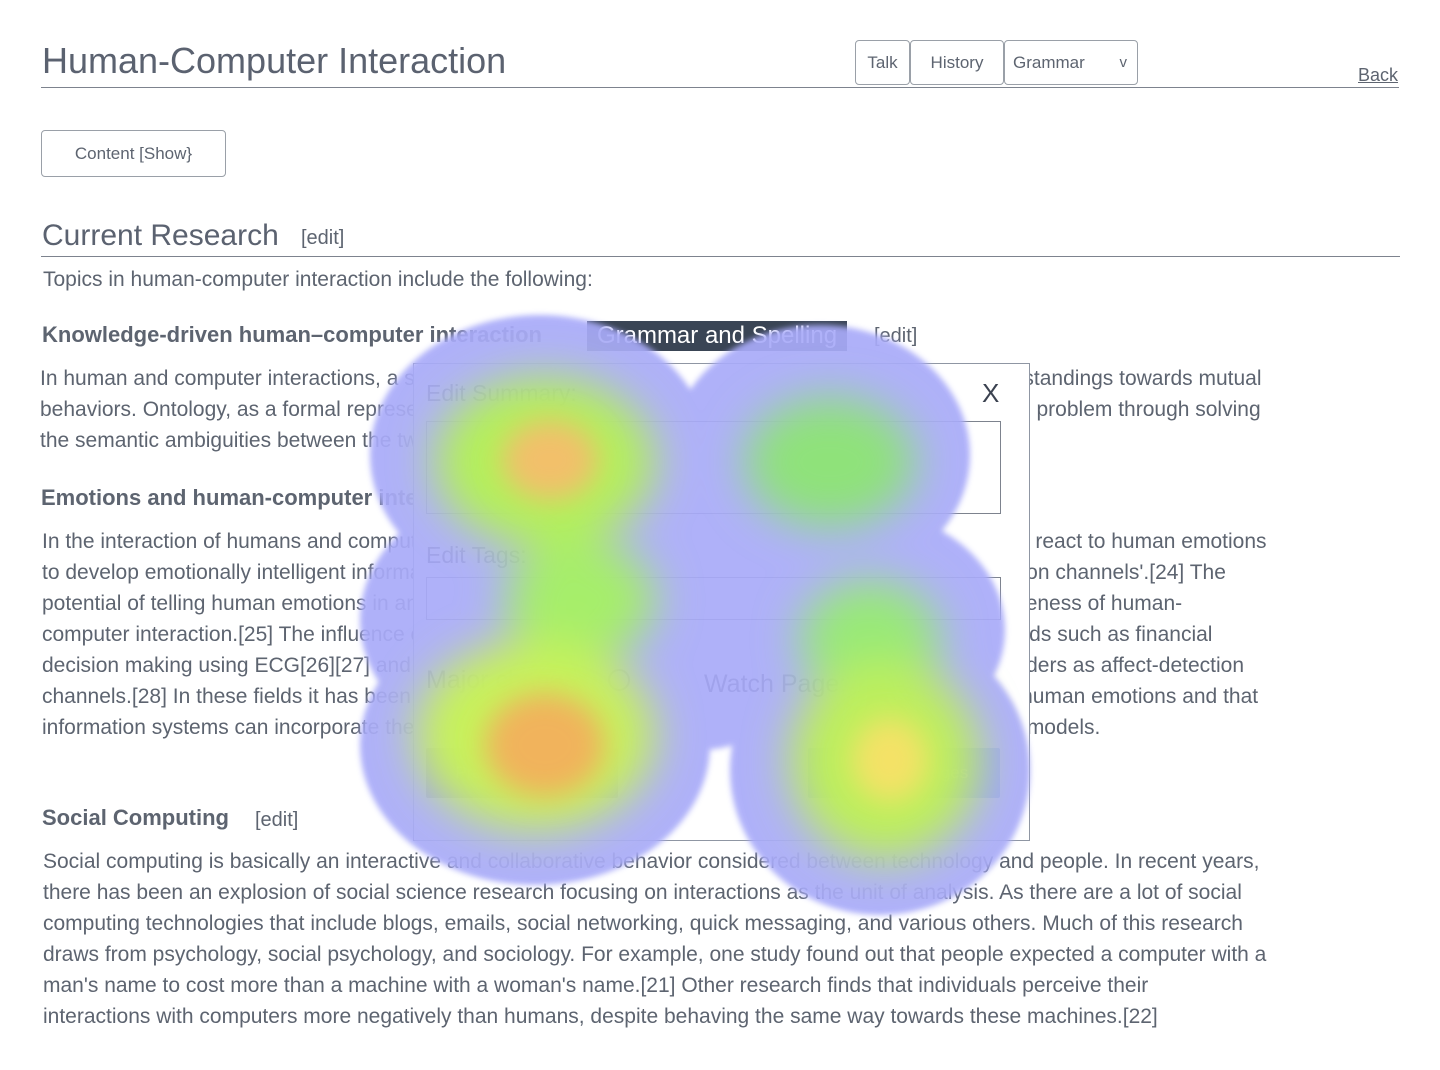 The width and height of the screenshot is (1440, 1070). Describe the element at coordinates (882, 62) in the screenshot. I see `talk-button: Talk` at that location.